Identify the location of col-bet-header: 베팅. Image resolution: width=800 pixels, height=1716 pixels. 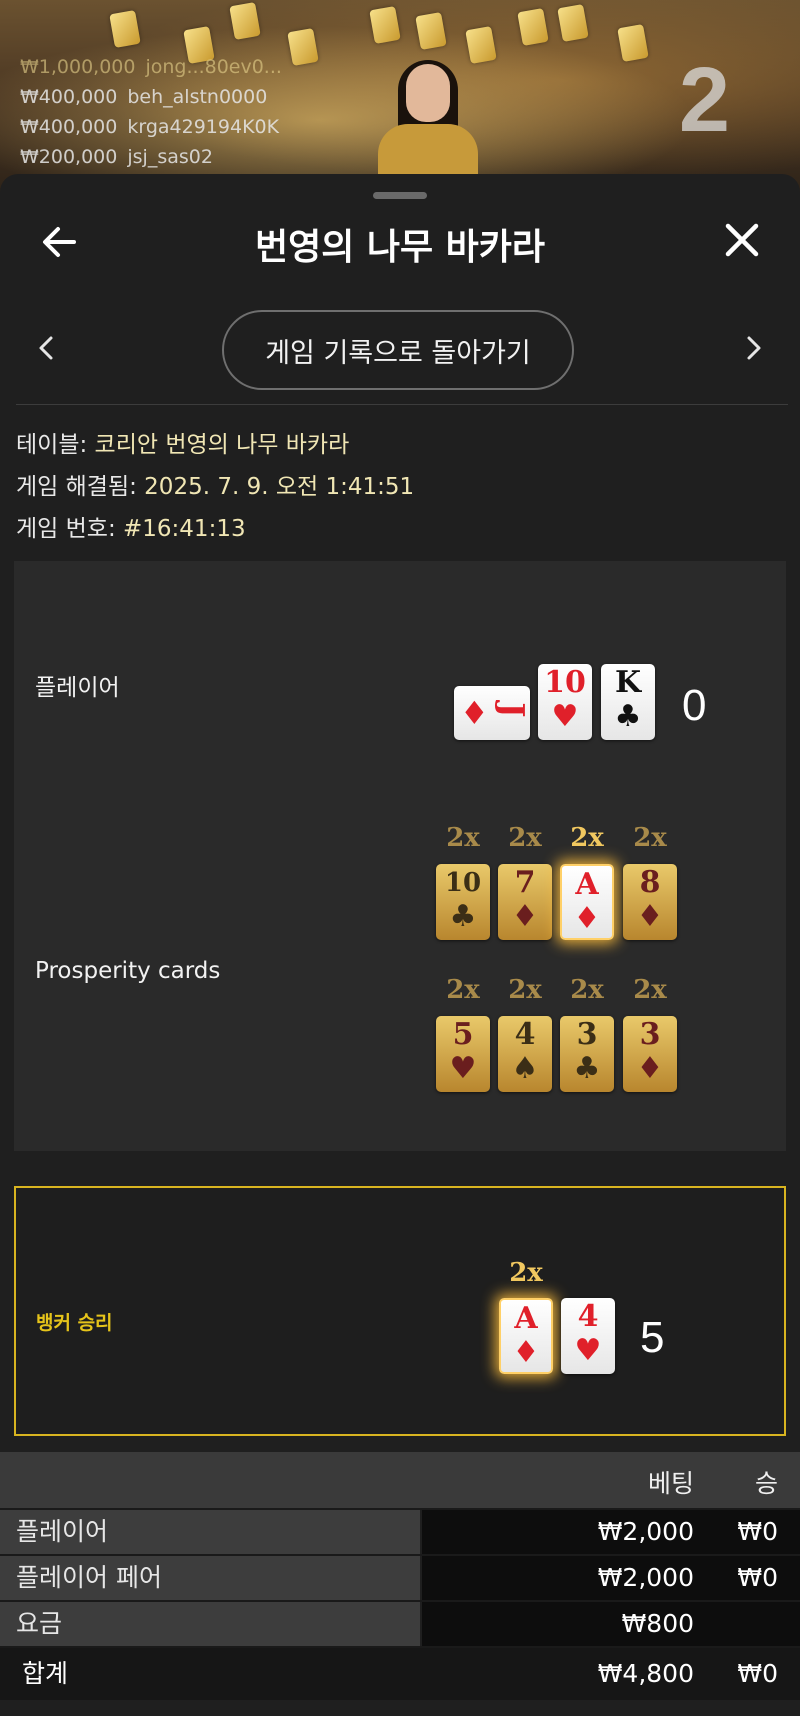
(670, 1483).